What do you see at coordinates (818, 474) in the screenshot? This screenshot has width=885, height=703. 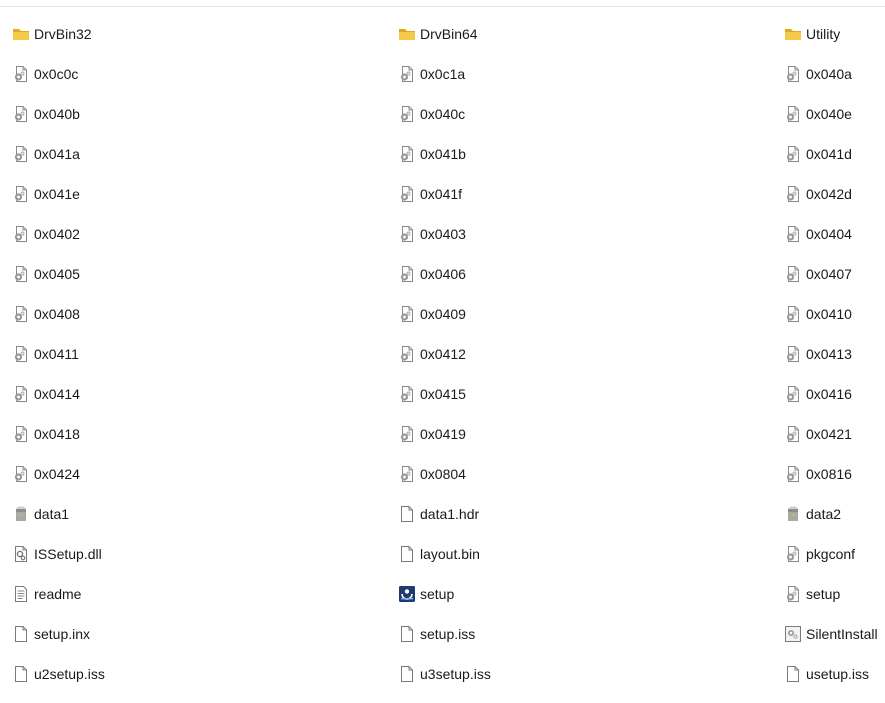 I see `file-item: 0x0816` at bounding box center [818, 474].